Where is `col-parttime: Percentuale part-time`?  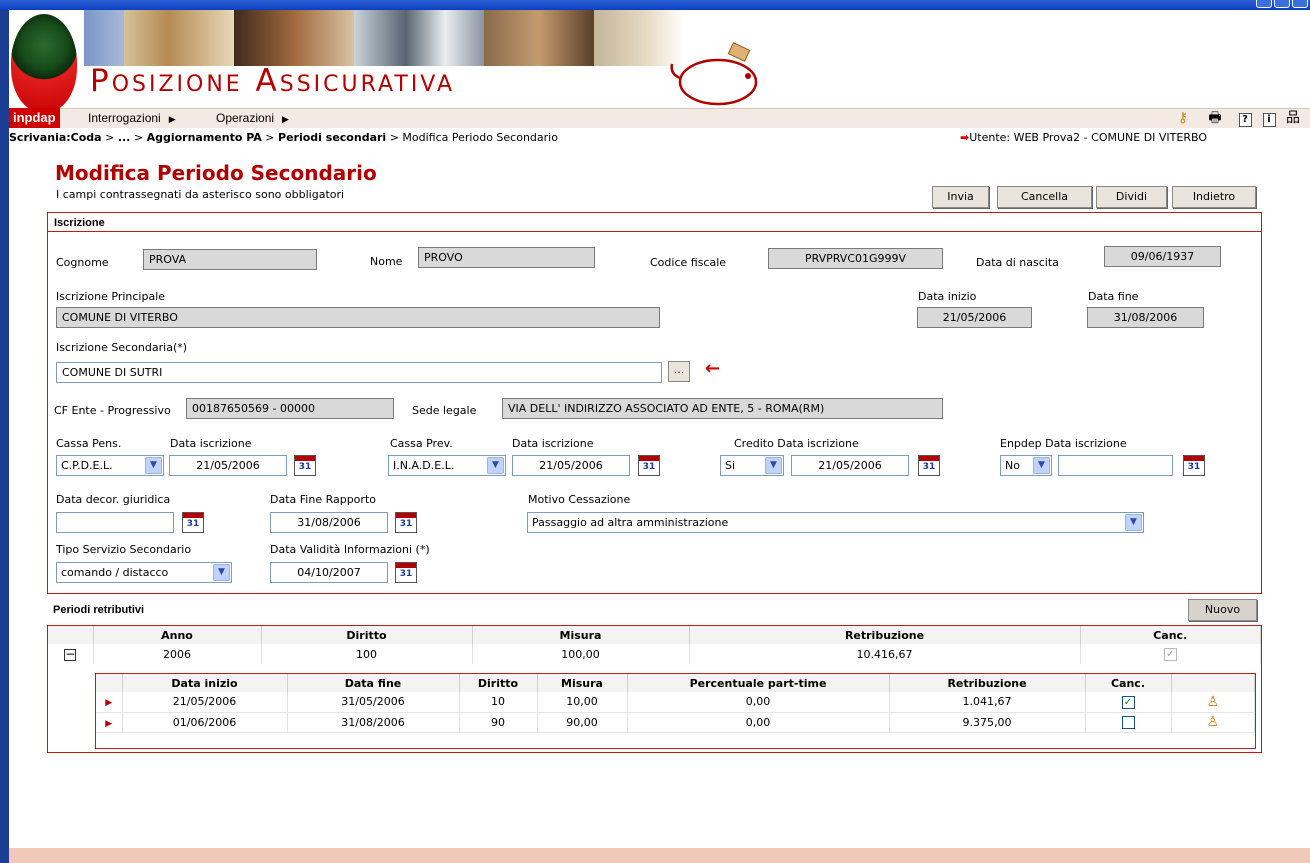
col-parttime: Percentuale part-time is located at coordinates (758, 683).